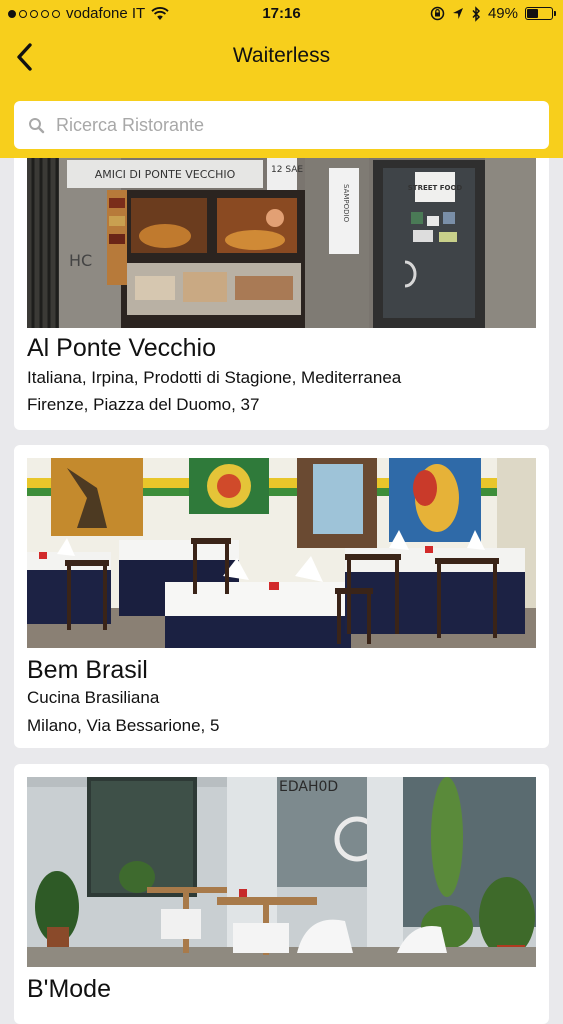 The width and height of the screenshot is (563, 1024). I want to click on bluetooth-icon, so click(476, 13).